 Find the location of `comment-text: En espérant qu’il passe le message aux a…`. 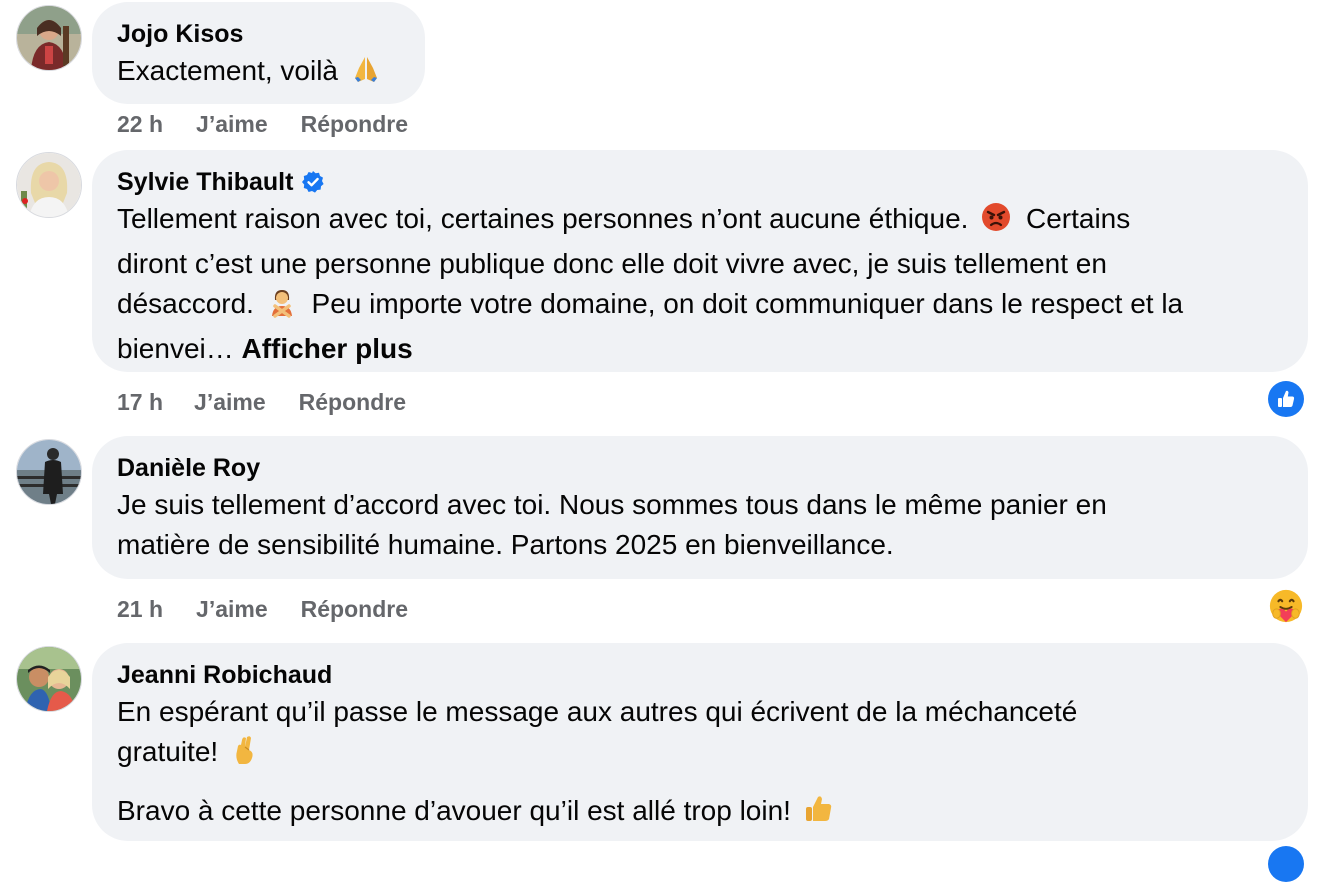

comment-text: En espérant qu’il passe le message aux a… is located at coordinates (700, 764).